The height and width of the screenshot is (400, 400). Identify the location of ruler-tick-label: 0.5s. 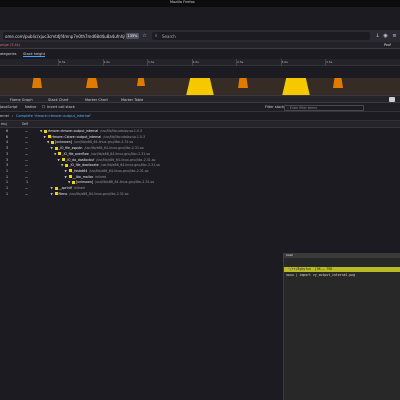
(62, 62).